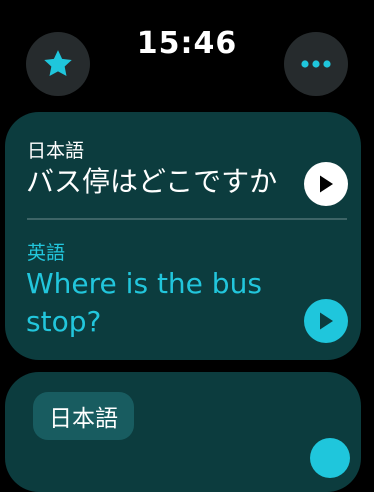 The height and width of the screenshot is (492, 374). I want to click on target-phrase: Where is the bus stop?, so click(144, 302).